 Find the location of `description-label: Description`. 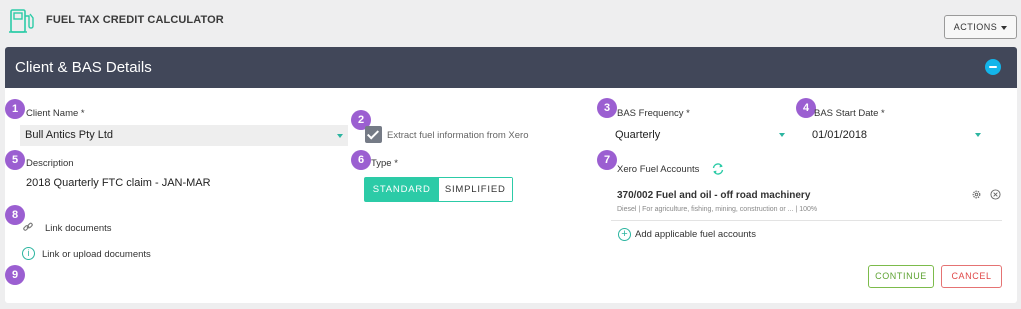

description-label: Description is located at coordinates (50, 163).